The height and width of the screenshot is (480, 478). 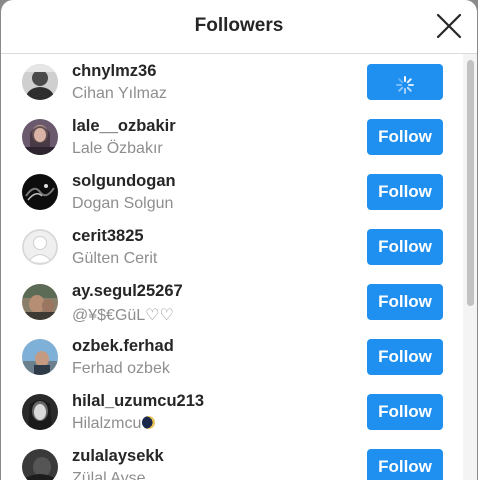 What do you see at coordinates (449, 26) in the screenshot?
I see `close-icon` at bounding box center [449, 26].